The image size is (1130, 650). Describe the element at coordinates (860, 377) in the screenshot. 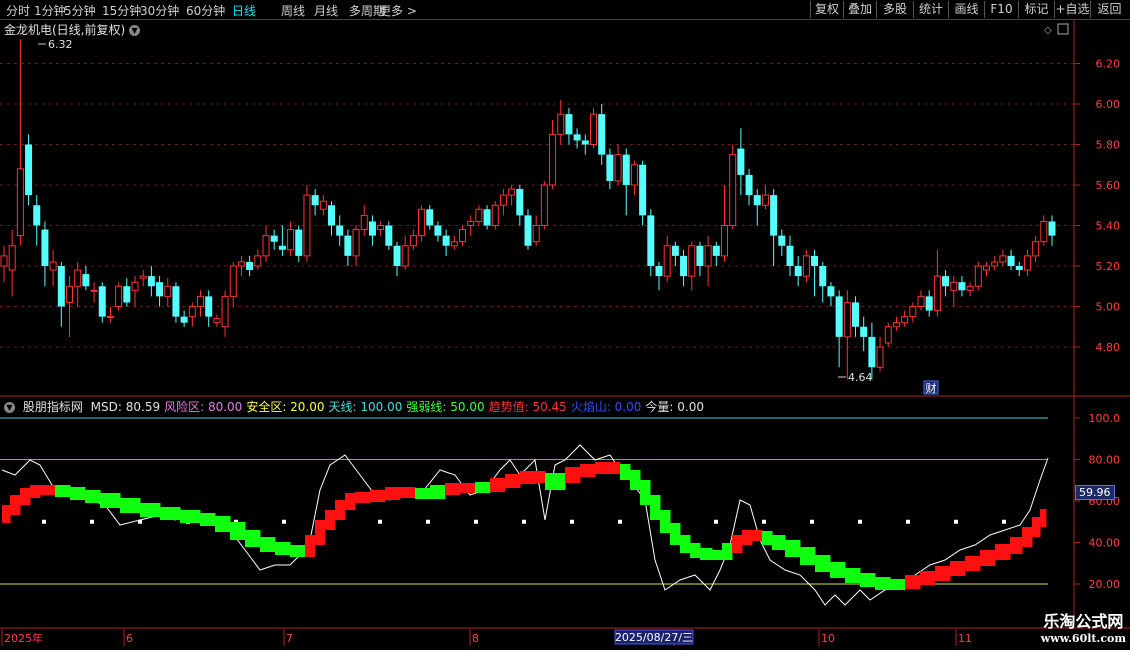

I see `low-label: 4.64` at that location.